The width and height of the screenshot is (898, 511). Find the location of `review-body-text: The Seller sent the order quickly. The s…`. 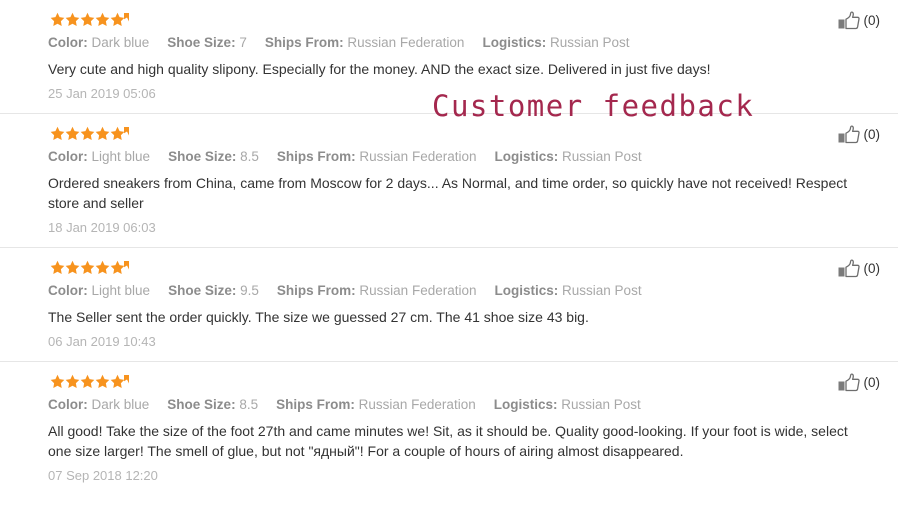

review-body-text: The Seller sent the order quickly. The s… is located at coordinates (318, 317).